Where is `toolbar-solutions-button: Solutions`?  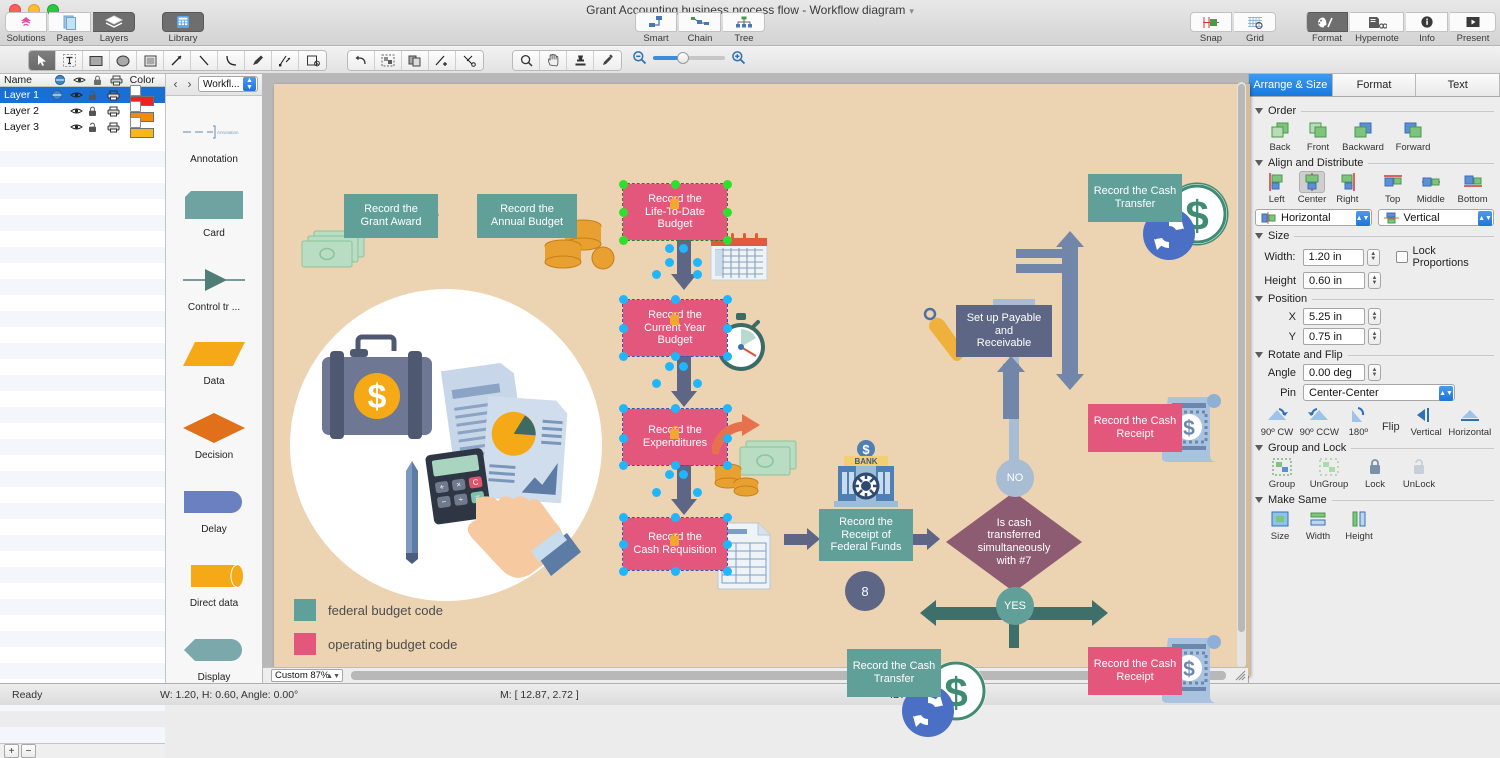 toolbar-solutions-button: Solutions is located at coordinates (26, 28).